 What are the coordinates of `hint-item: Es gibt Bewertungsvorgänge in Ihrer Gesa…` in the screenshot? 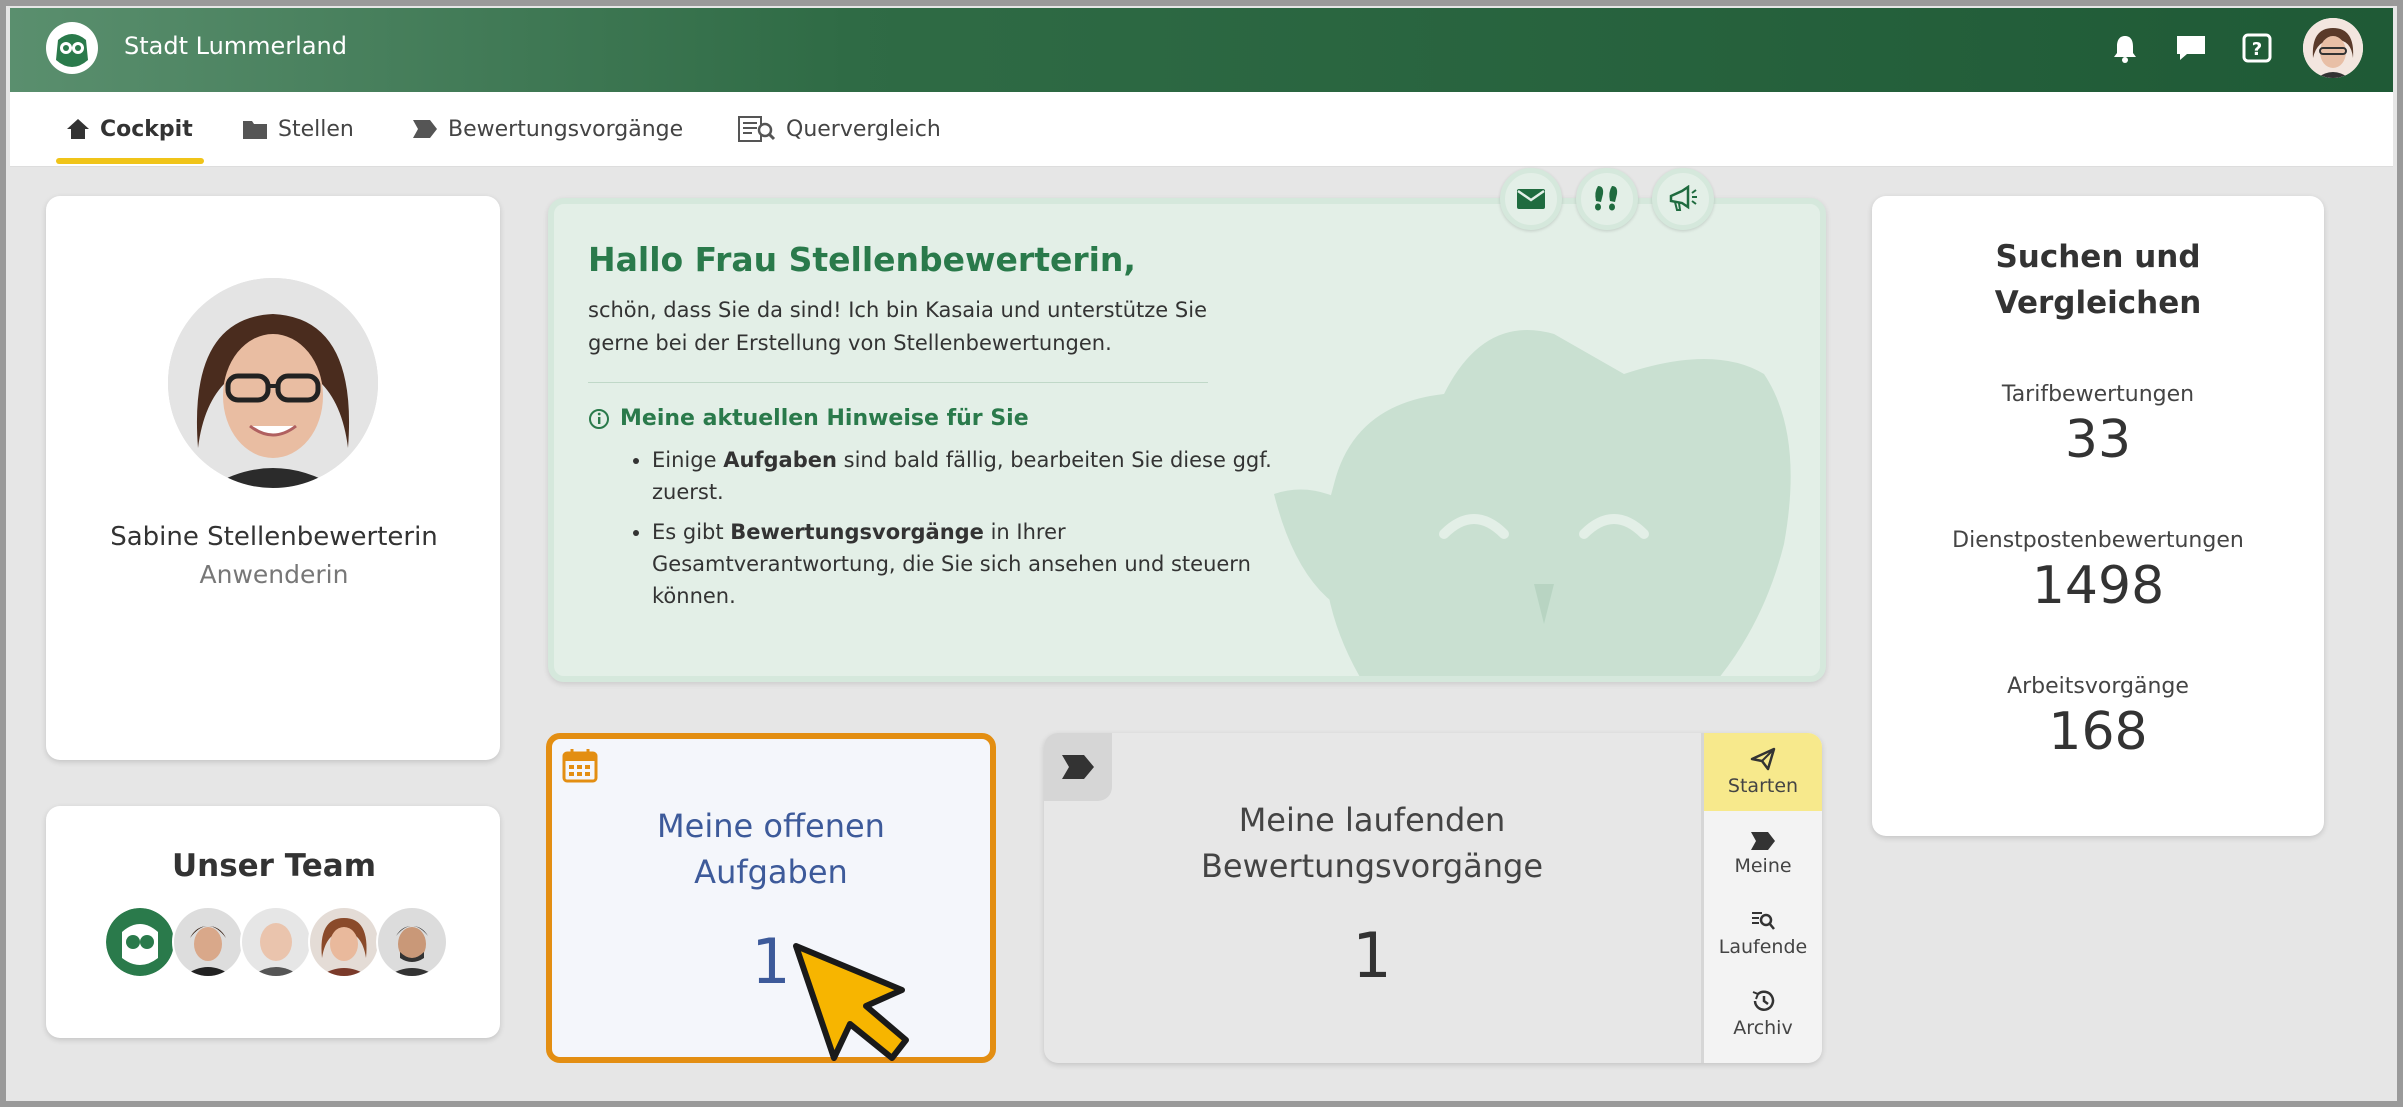 It's located at (972, 564).